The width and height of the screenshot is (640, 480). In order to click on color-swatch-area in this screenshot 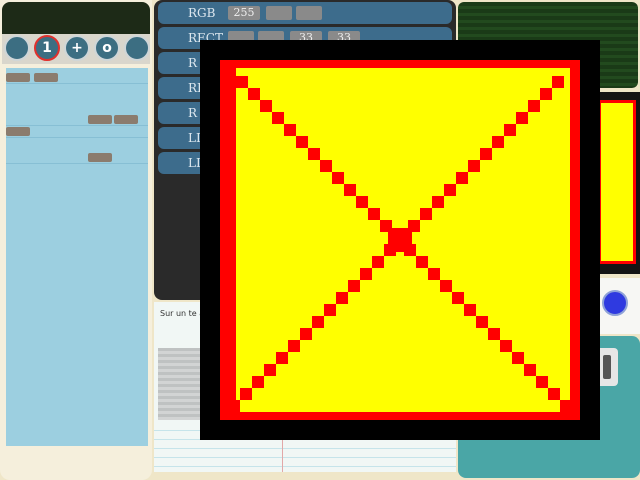, I will do `click(619, 306)`.